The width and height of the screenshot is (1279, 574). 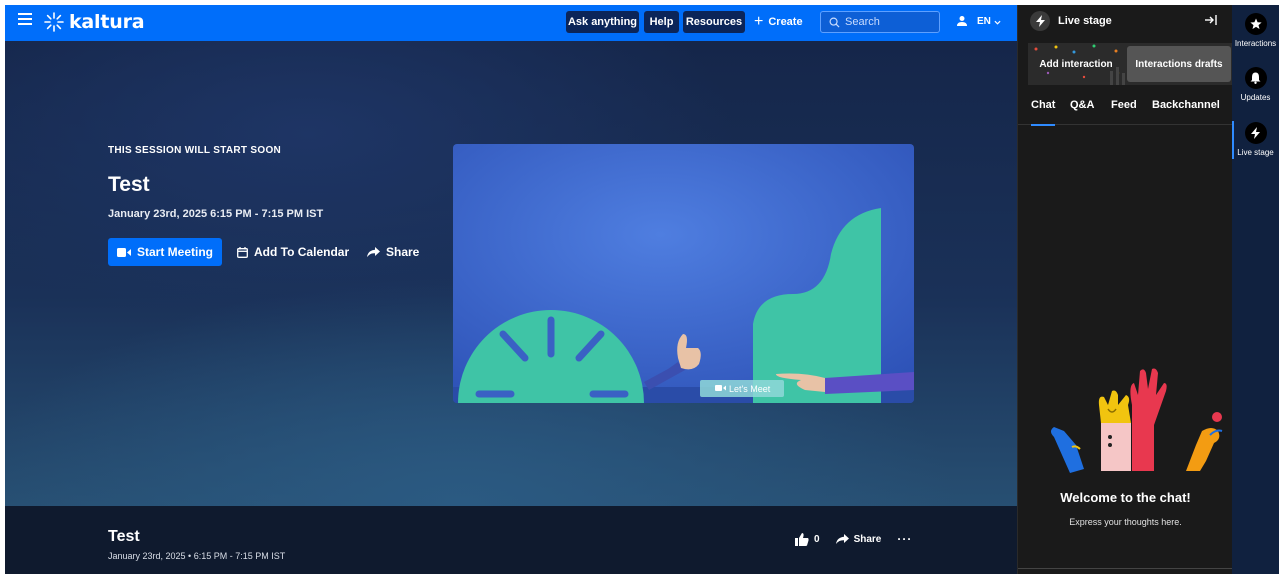 I want to click on bell-icon, so click(x=1255, y=78).